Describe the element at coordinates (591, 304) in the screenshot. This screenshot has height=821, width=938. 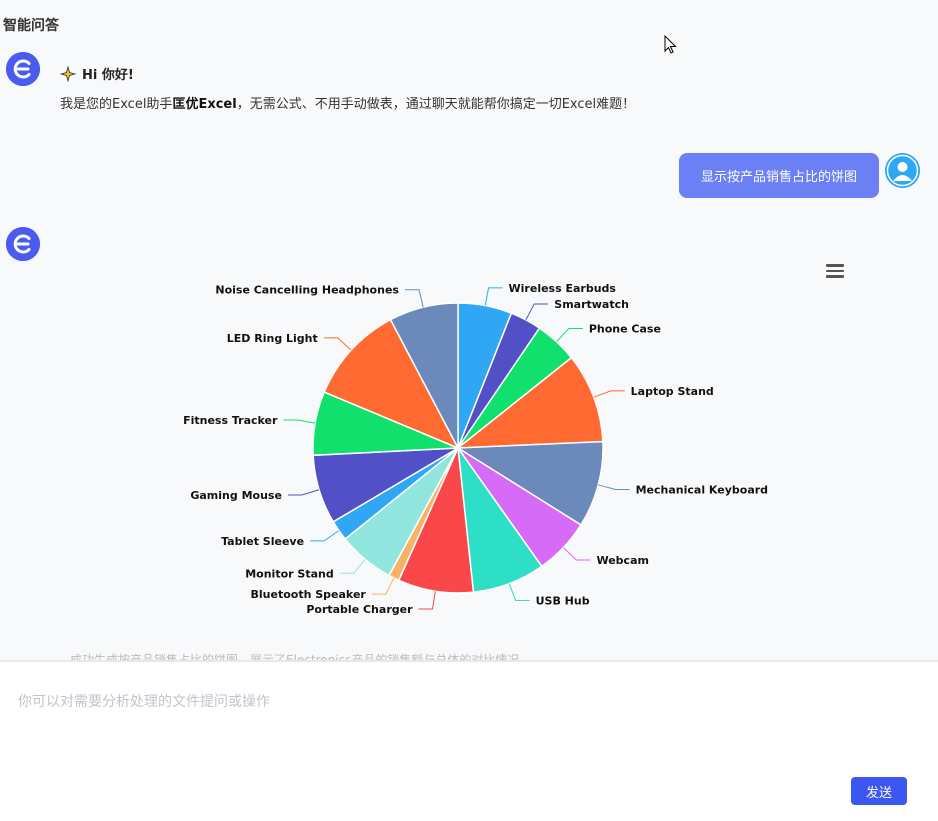
I see `pie-label: Smartwatch` at that location.